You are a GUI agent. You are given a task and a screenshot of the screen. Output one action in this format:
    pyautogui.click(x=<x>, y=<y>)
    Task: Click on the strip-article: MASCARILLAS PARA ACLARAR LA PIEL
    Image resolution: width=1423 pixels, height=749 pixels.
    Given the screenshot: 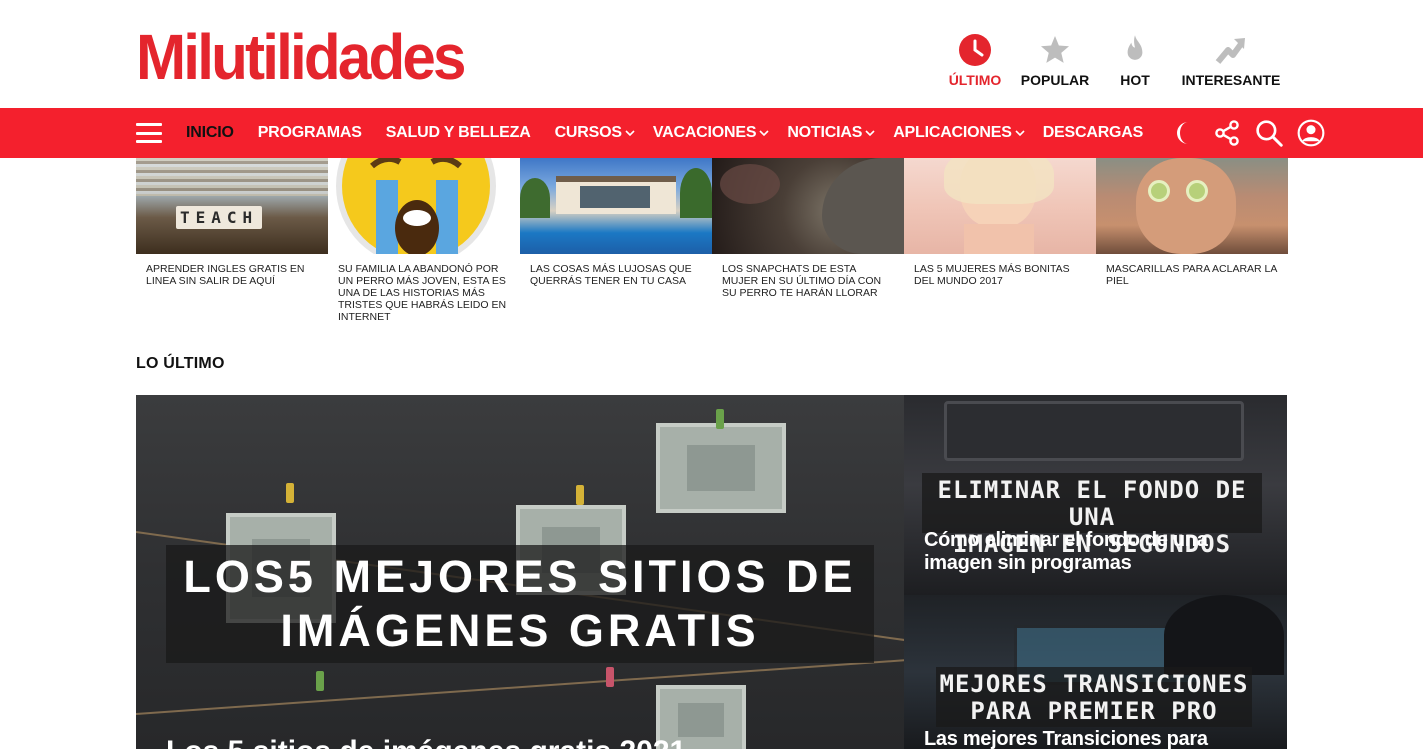 What is the action you would take?
    pyautogui.click(x=1192, y=243)
    